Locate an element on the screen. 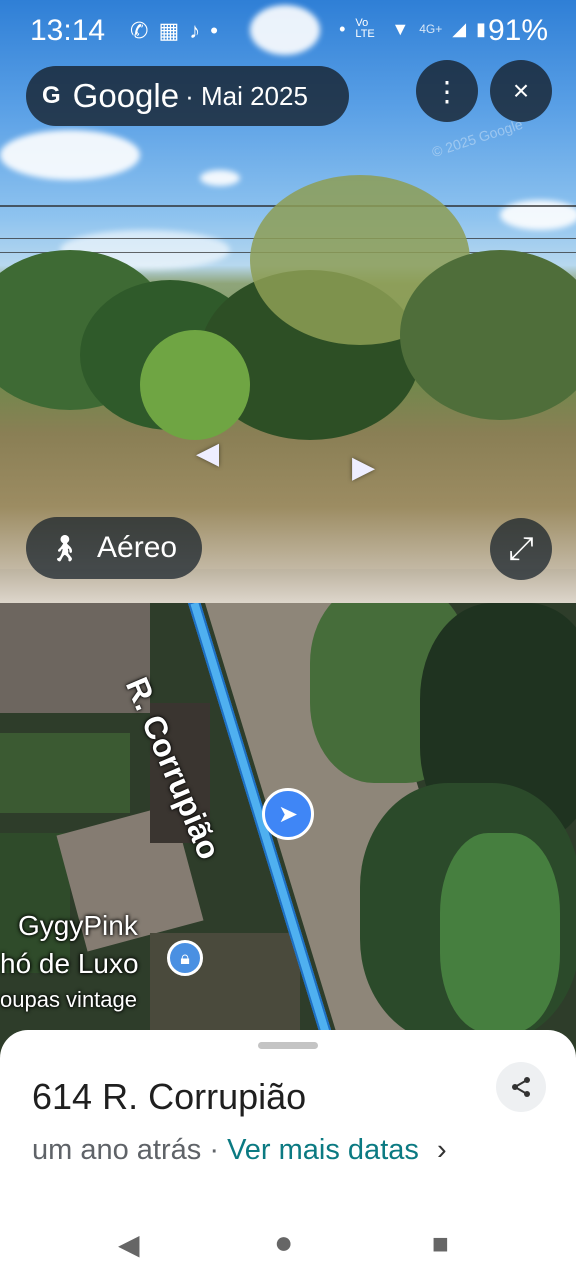 The image size is (576, 1280). nav-arrow-right: ▶ is located at coordinates (363, 467).